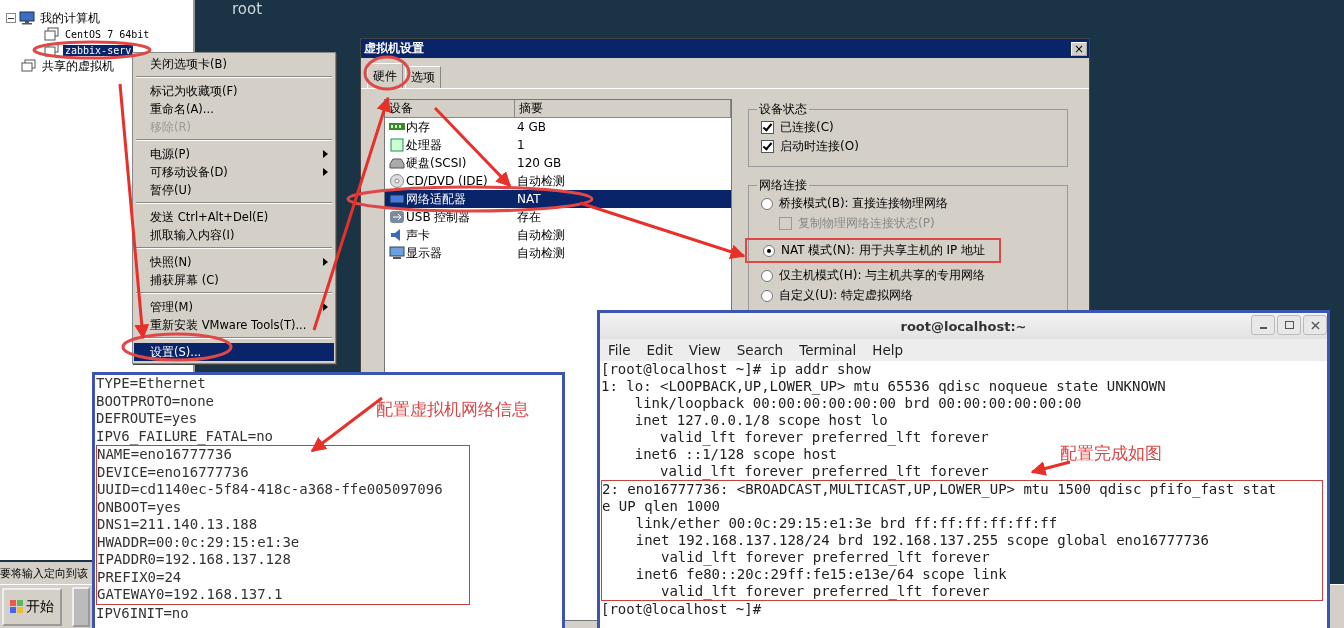  What do you see at coordinates (234, 280) in the screenshot?
I see `menu-item: 捕获屏幕 (C)` at bounding box center [234, 280].